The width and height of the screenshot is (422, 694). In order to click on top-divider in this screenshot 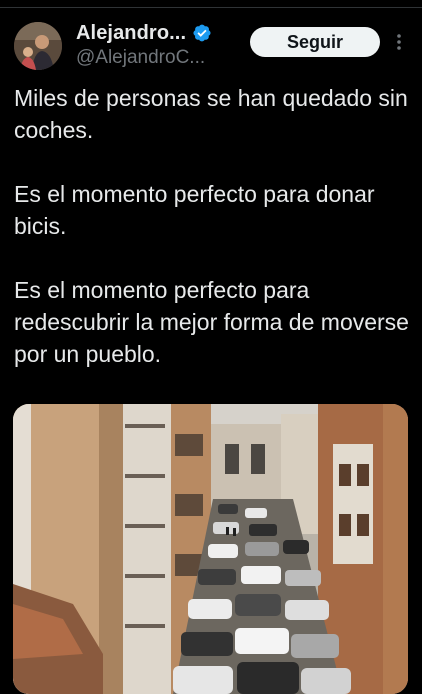, I will do `click(211, 4)`.